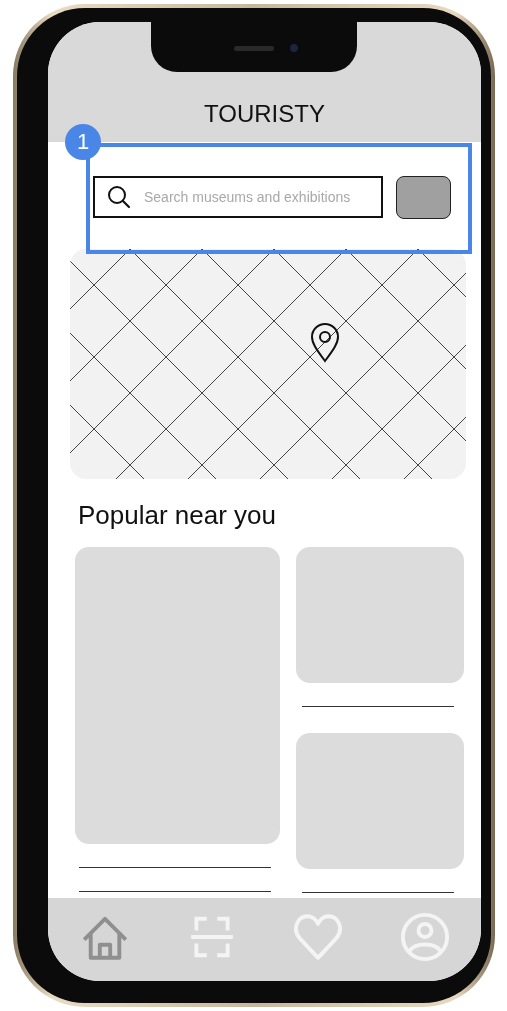 The width and height of the screenshot is (507, 1011). Describe the element at coordinates (423, 197) in the screenshot. I see `filter-button` at that location.